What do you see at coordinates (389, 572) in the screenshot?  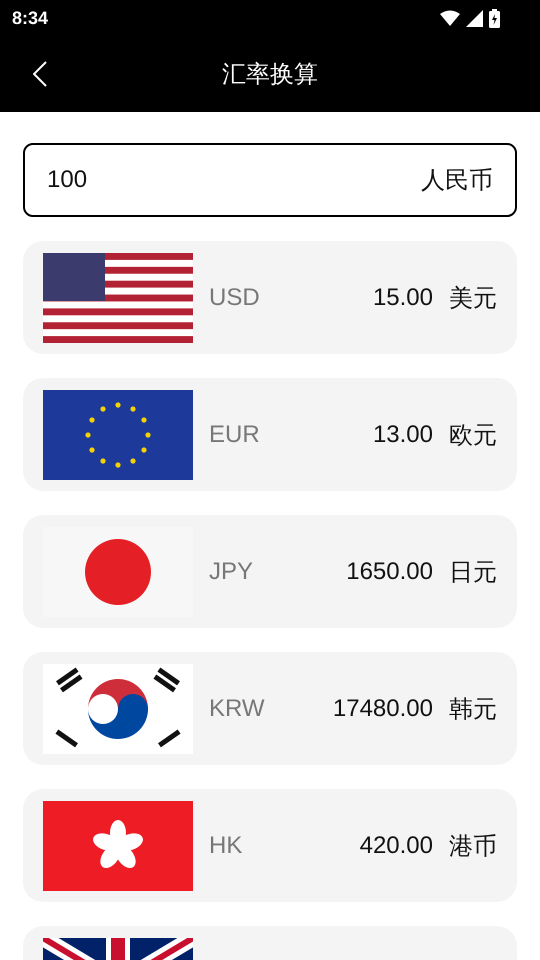 I see `converted-amount: 1650.00` at bounding box center [389, 572].